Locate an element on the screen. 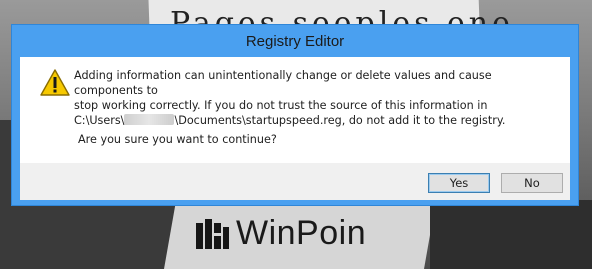 The width and height of the screenshot is (592, 269). dialog-title: Registry Editor is located at coordinates (295, 41).